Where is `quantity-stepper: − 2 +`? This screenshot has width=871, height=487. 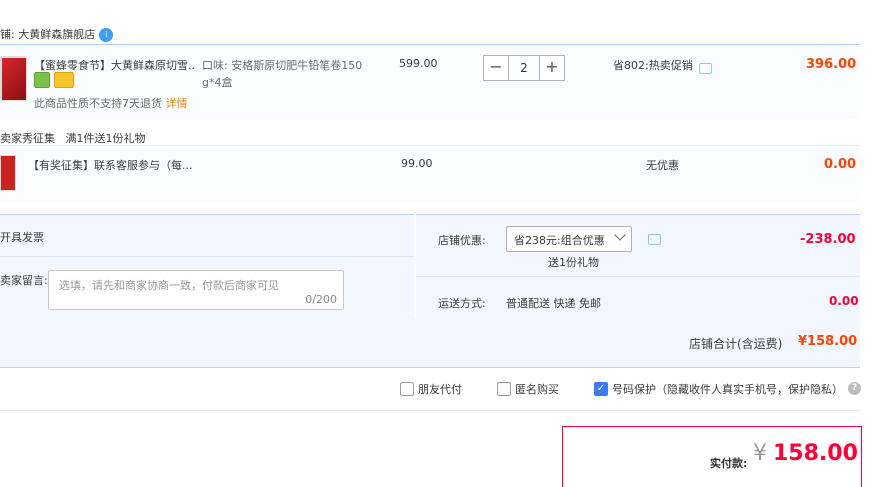 quantity-stepper: − 2 + is located at coordinates (524, 68).